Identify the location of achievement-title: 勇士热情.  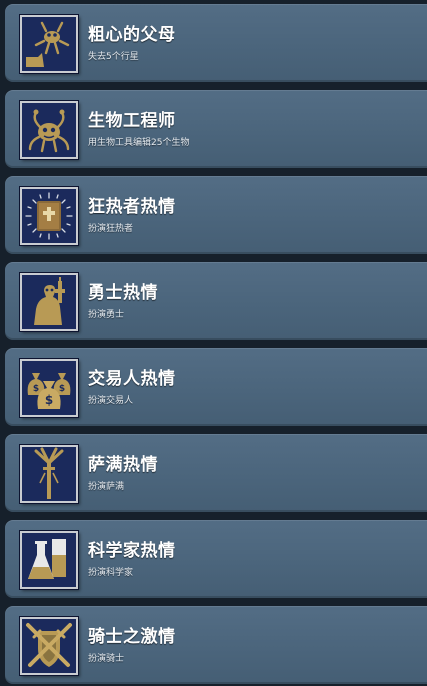
(123, 293).